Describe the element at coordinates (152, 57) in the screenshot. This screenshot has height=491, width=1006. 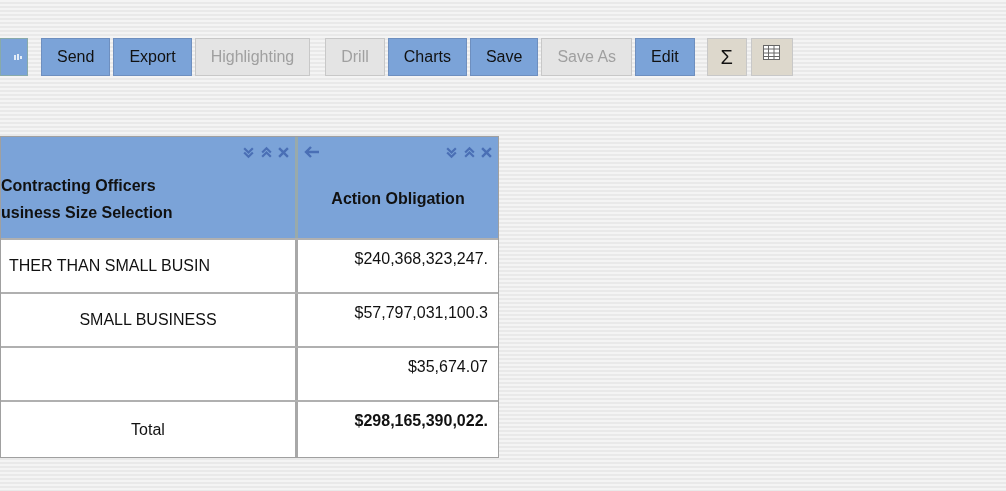
I see `toolbar-button: Export` at that location.